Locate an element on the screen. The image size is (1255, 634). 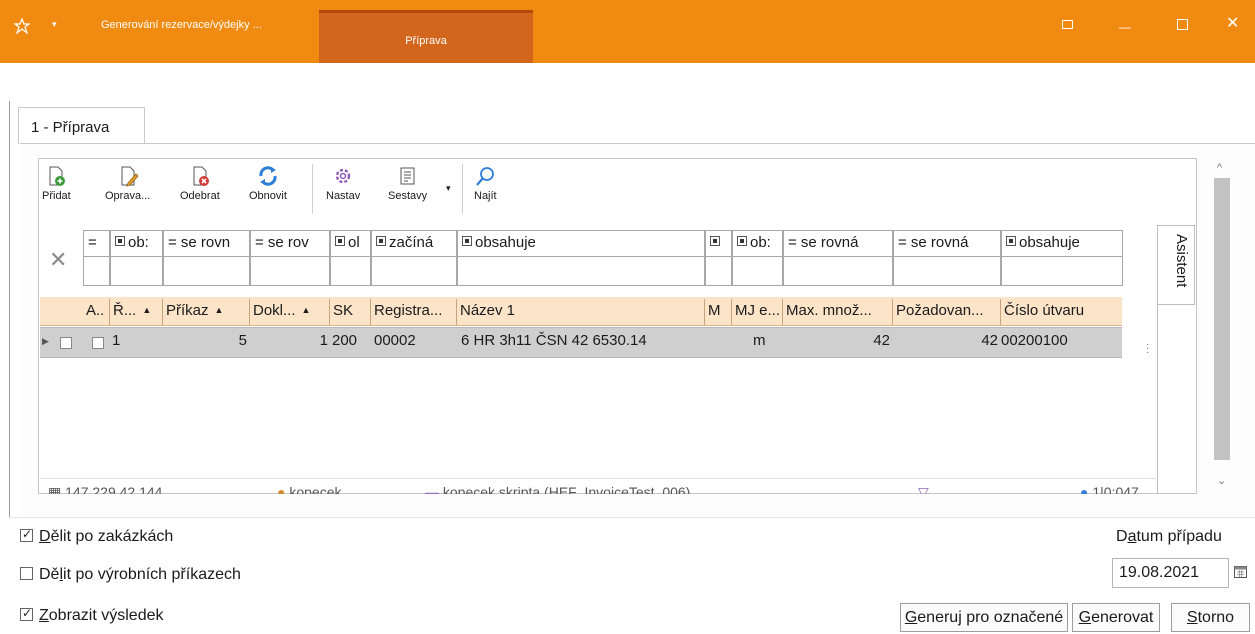
maximize-icon is located at coordinates (1182, 24).